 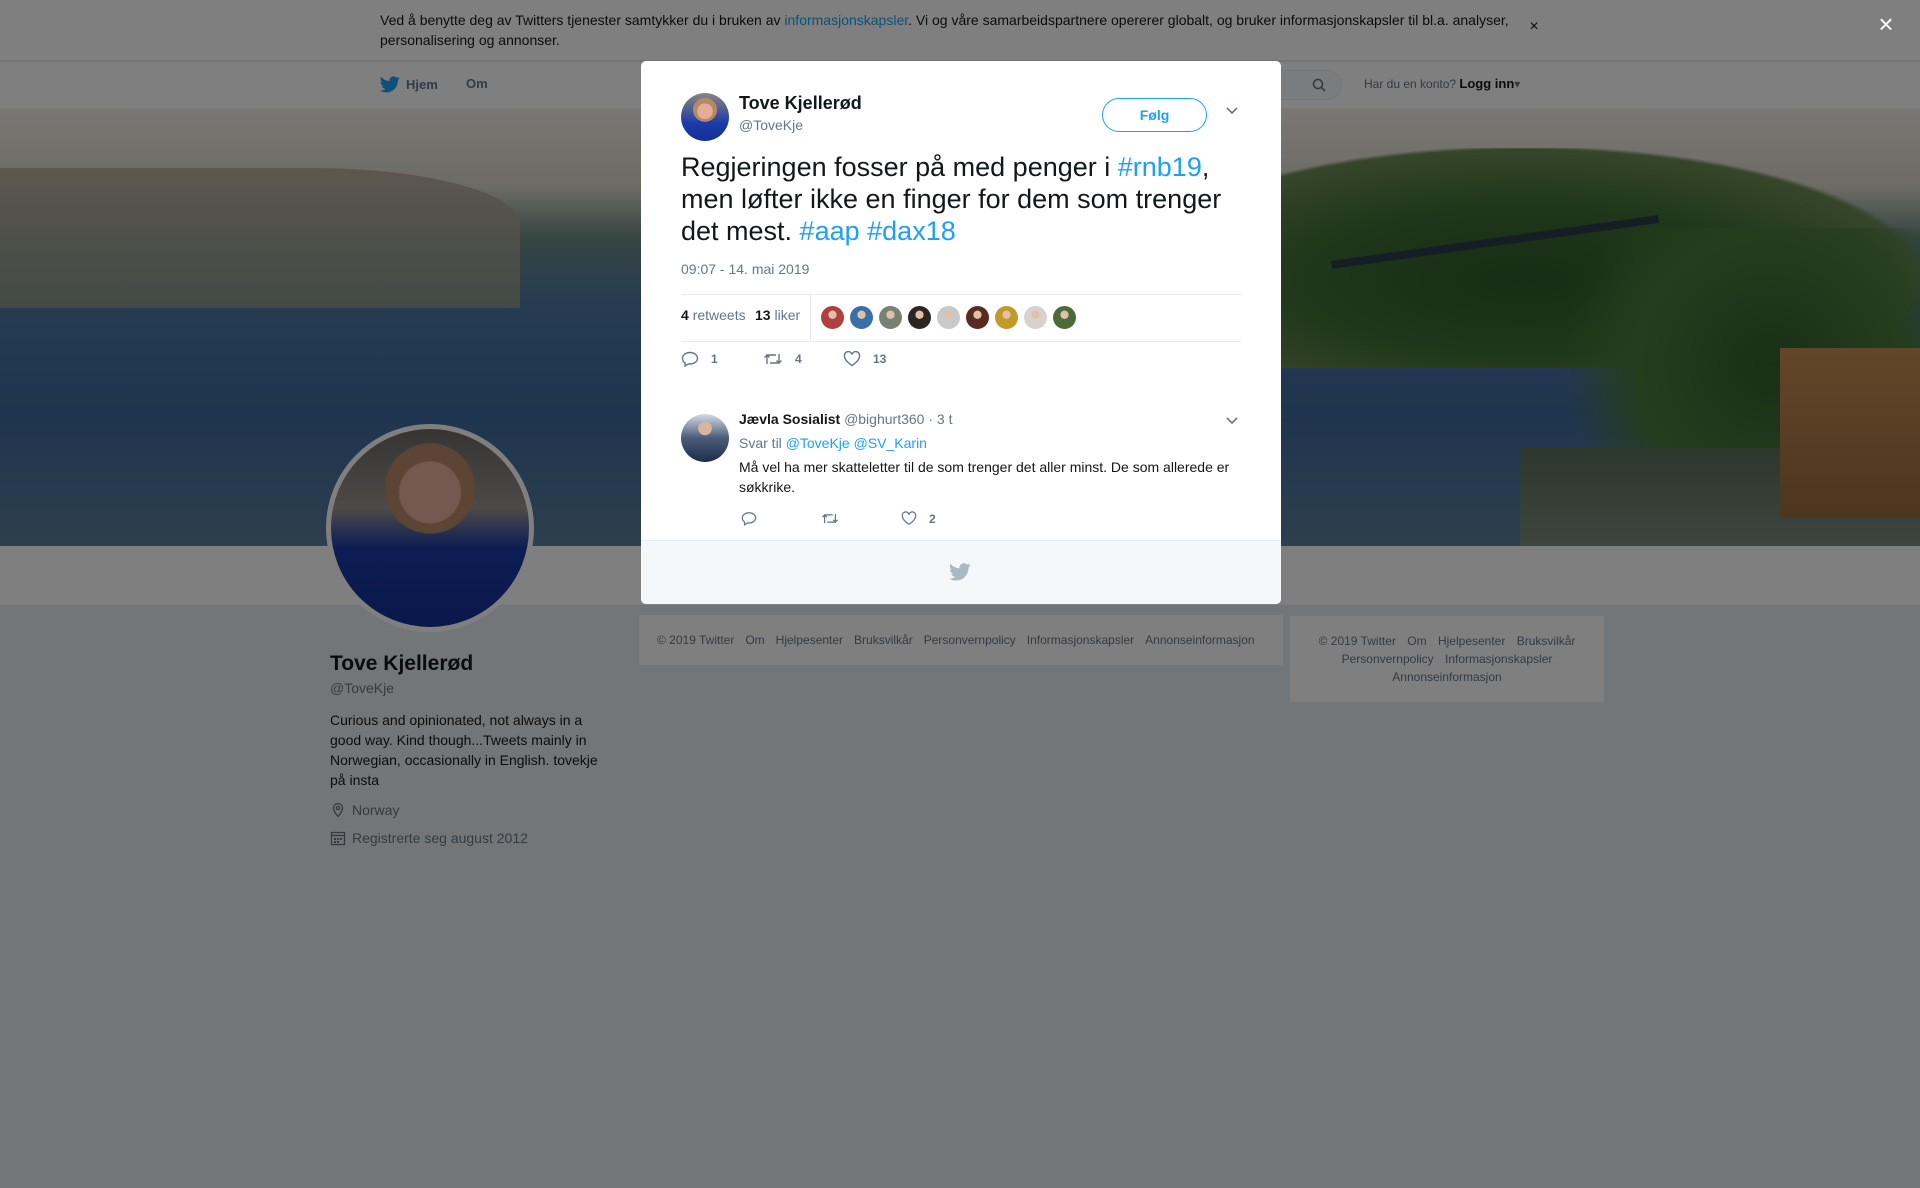 What do you see at coordinates (940, 419) in the screenshot?
I see `reply-time: · 3 t` at bounding box center [940, 419].